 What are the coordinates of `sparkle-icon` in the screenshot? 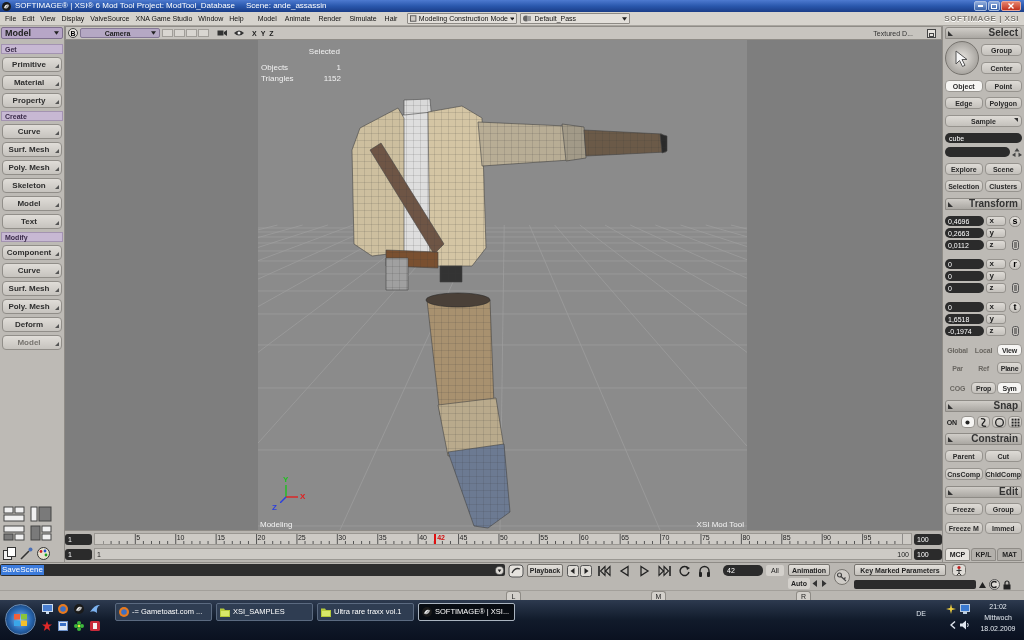 It's located at (951, 609).